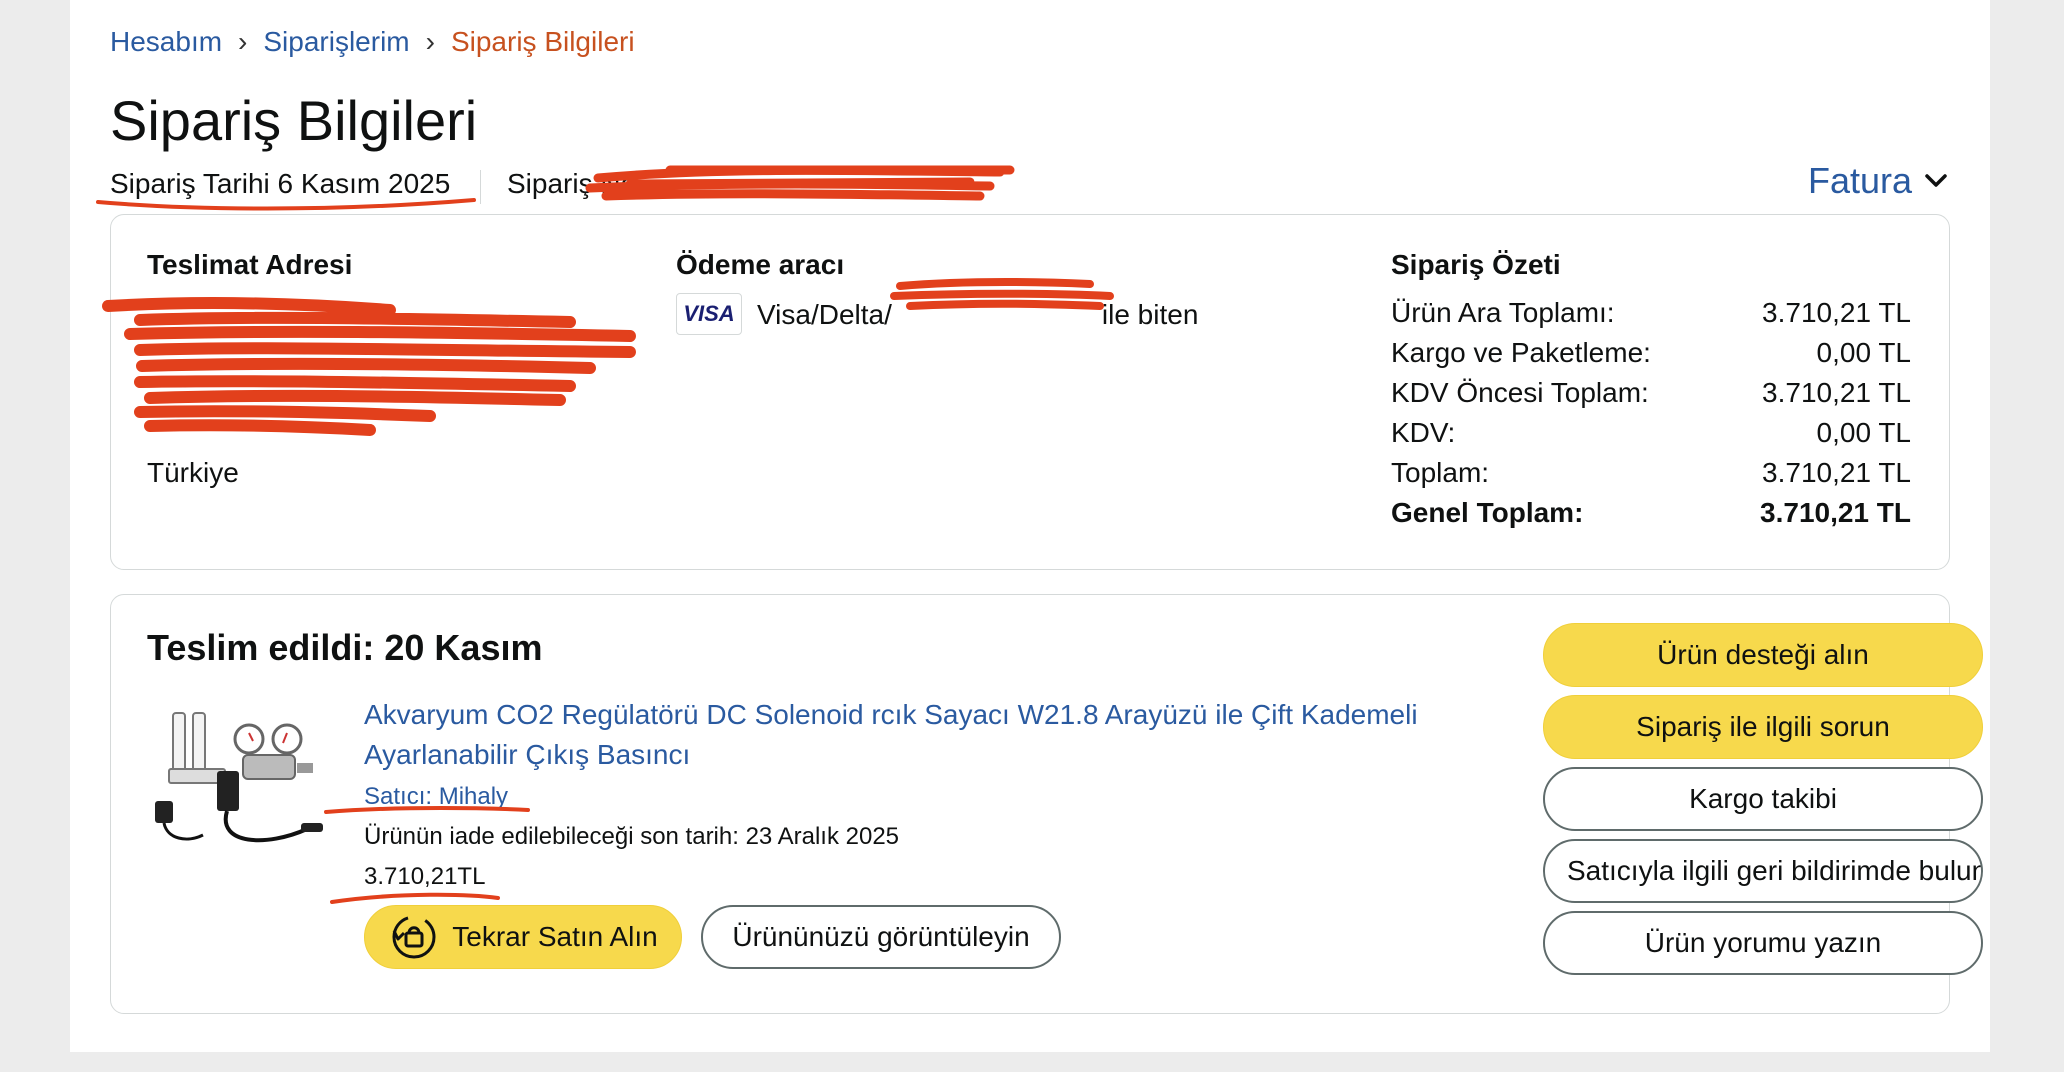 The height and width of the screenshot is (1072, 2064). I want to click on seller-feedback-label: Satıcıyla ilgili geri bildirimde bulunun, so click(1775, 870).